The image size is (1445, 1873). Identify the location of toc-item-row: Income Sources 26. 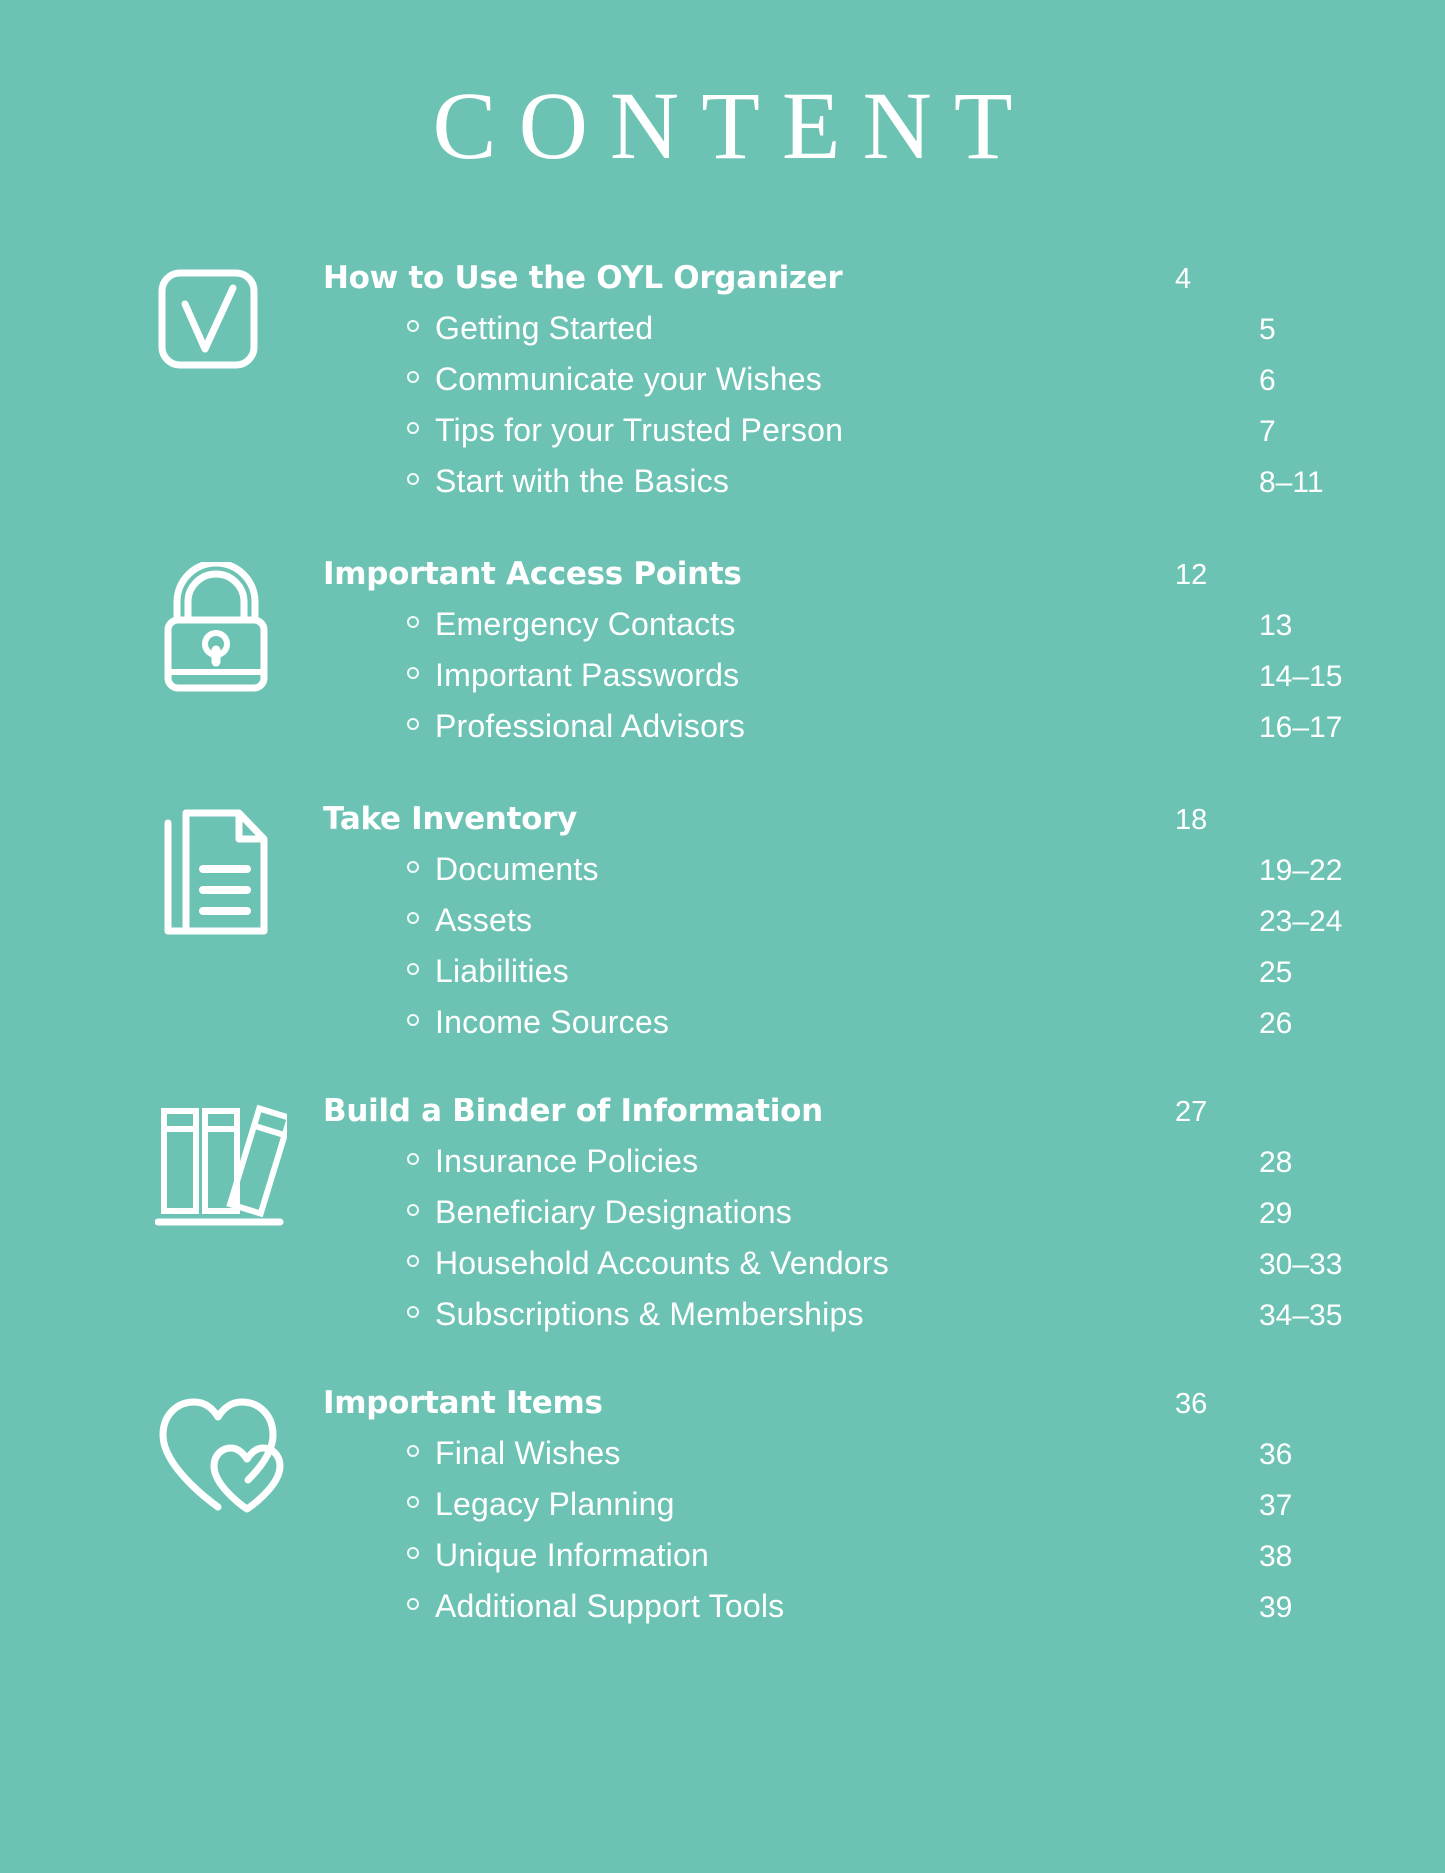
(866, 1022).